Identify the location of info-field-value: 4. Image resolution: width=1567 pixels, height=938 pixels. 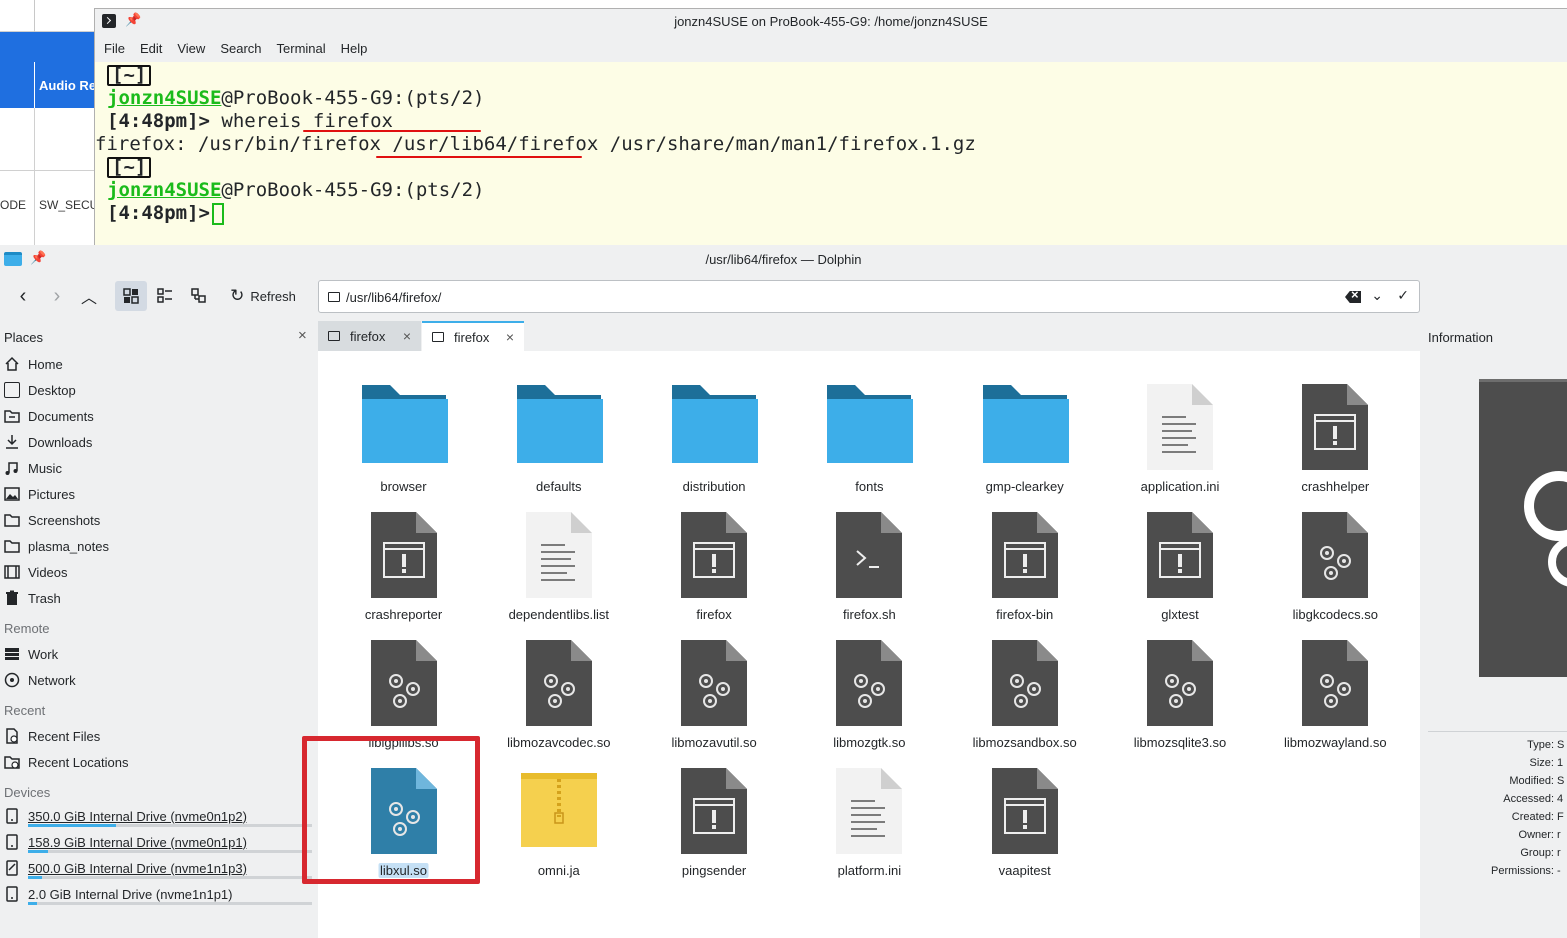
(1560, 799).